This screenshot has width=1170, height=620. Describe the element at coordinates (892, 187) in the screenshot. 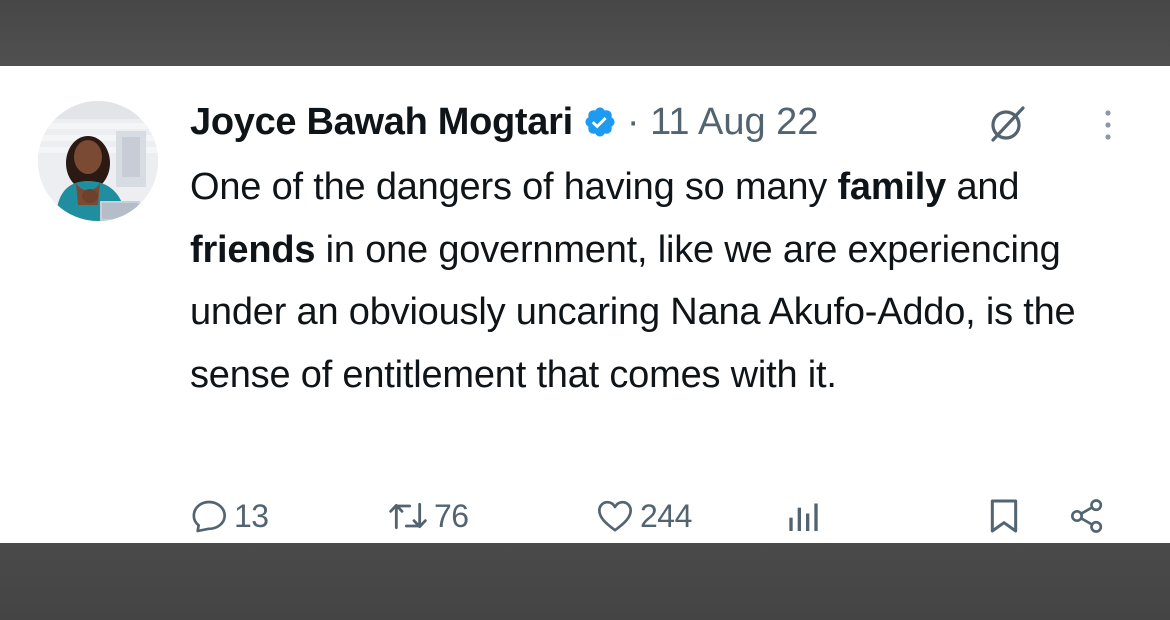

I see `tweet-text-bold: family` at that location.